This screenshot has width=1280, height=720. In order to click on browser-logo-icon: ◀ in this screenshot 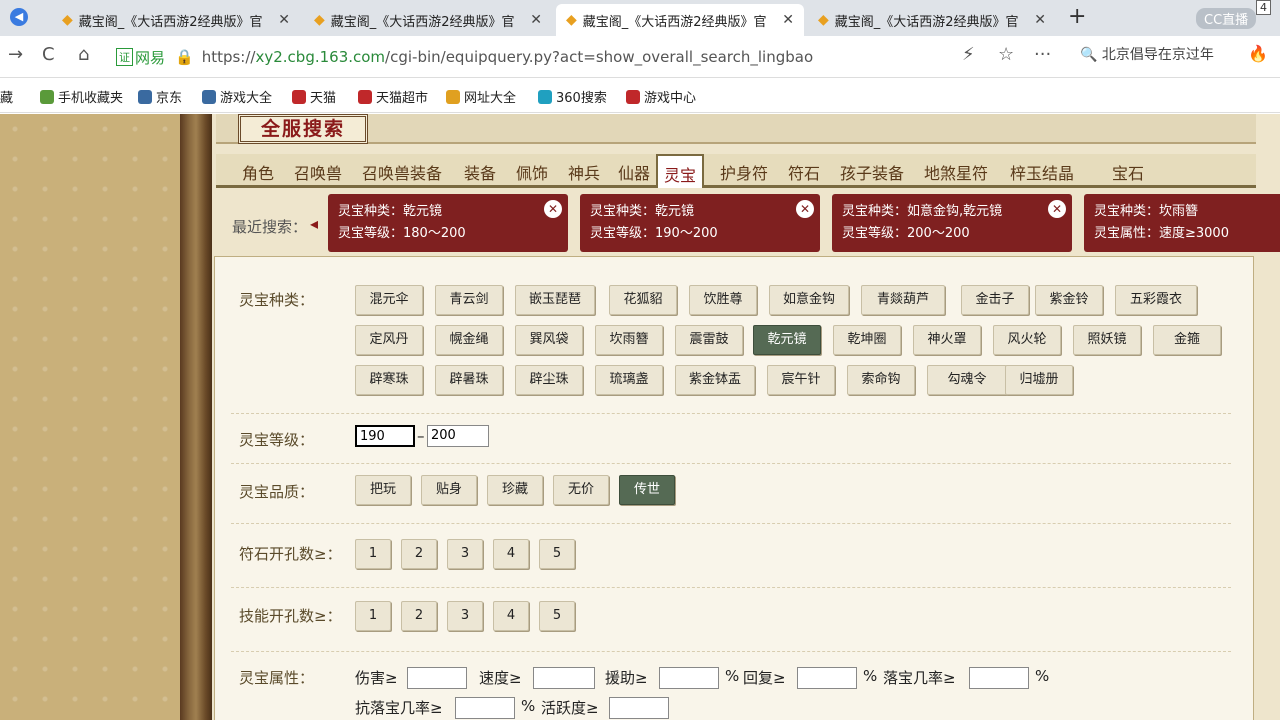, I will do `click(19, 17)`.